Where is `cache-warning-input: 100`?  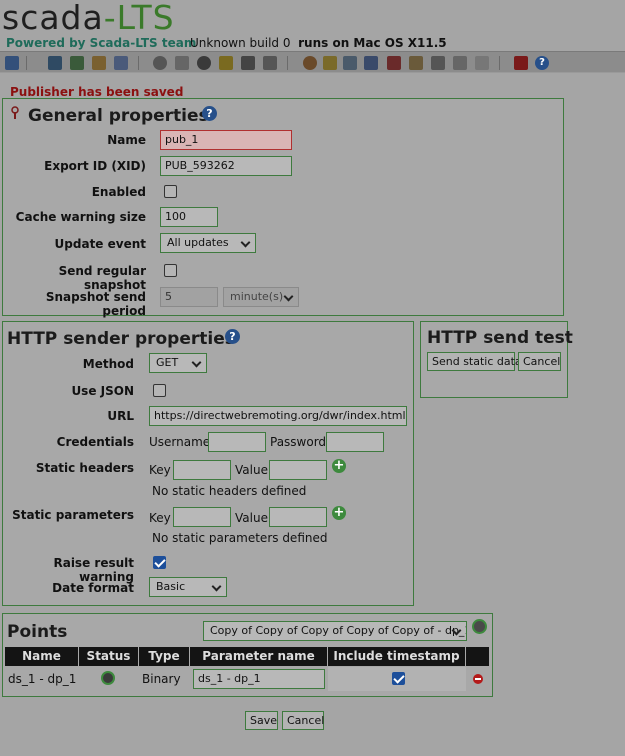
cache-warning-input: 100 is located at coordinates (189, 217).